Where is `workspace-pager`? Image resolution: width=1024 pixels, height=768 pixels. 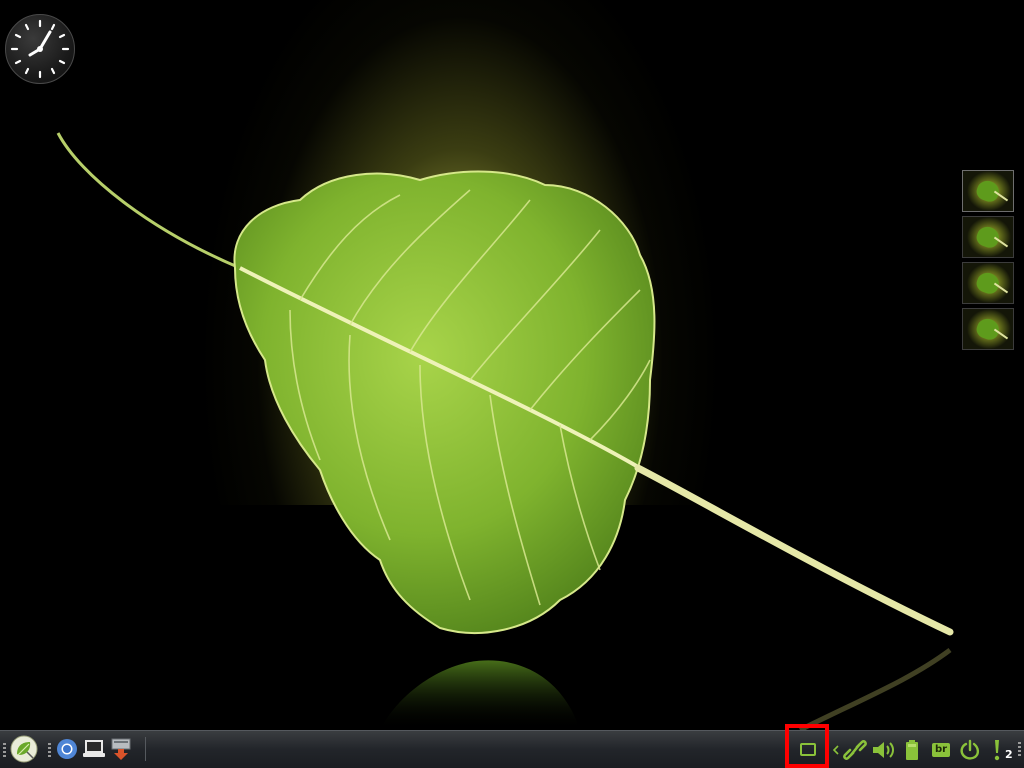
workspace-pager is located at coordinates (989, 262).